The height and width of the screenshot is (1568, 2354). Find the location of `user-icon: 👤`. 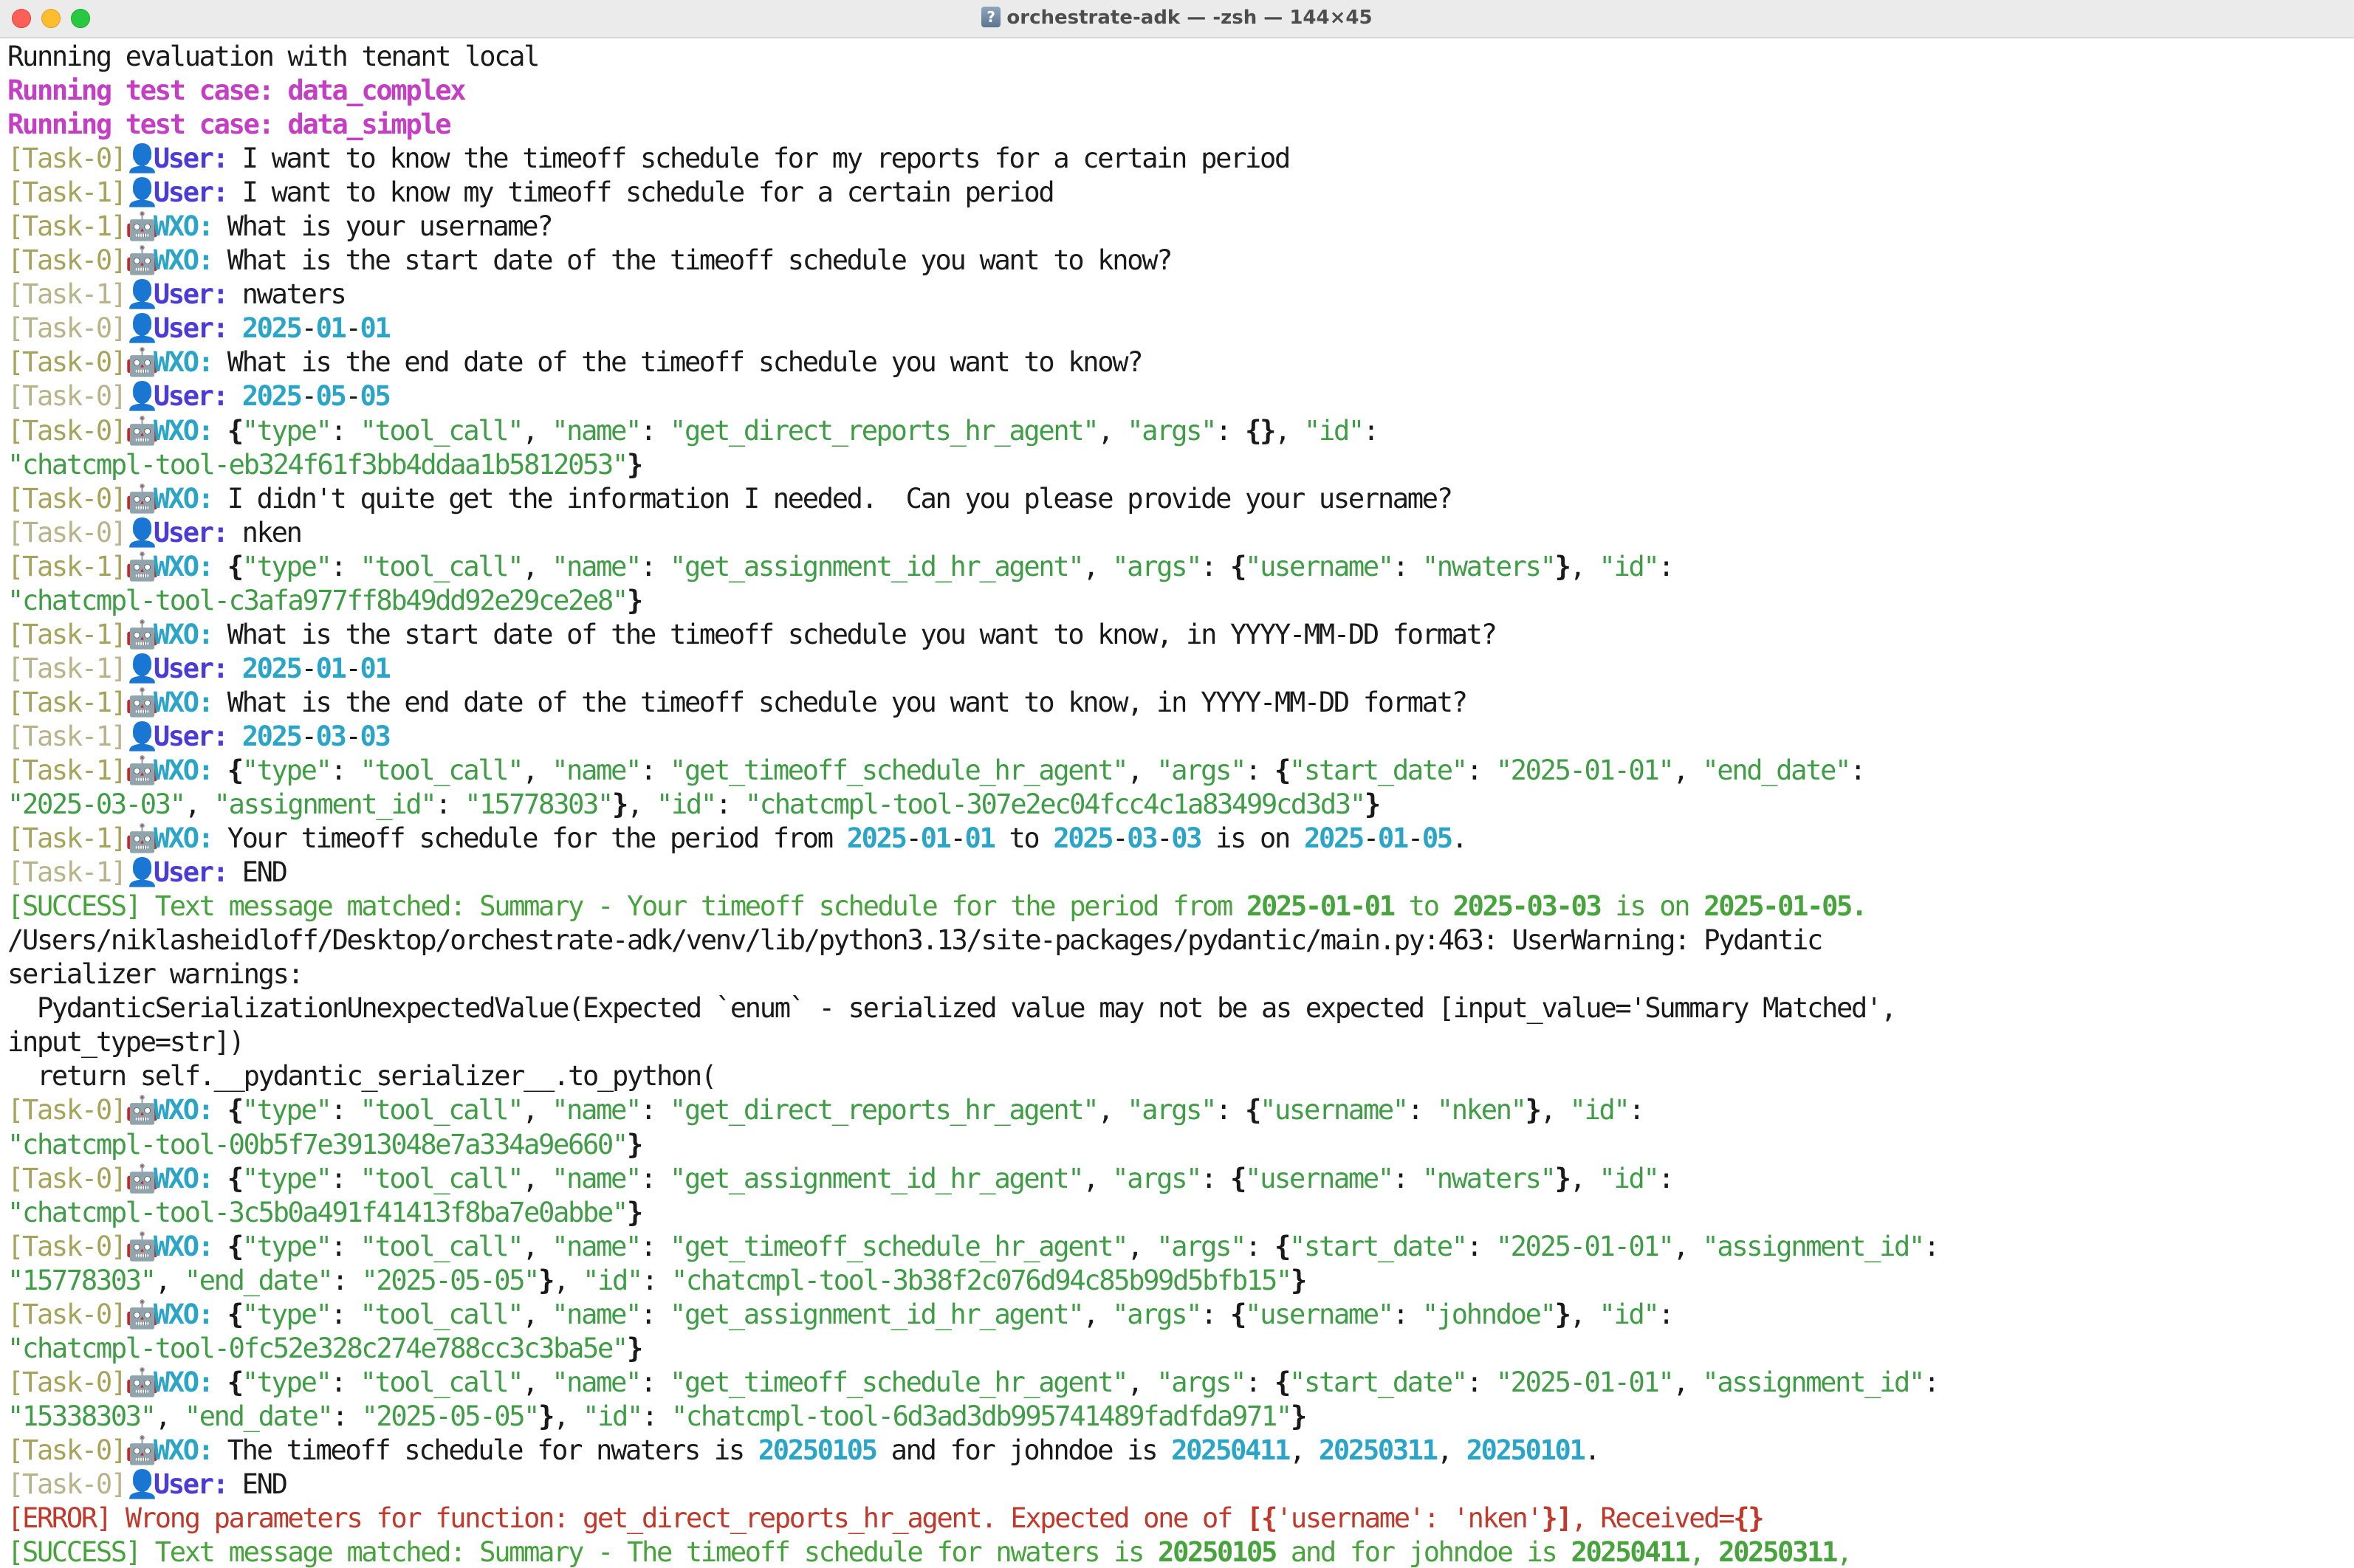

user-icon: 👤 is located at coordinates (142, 873).